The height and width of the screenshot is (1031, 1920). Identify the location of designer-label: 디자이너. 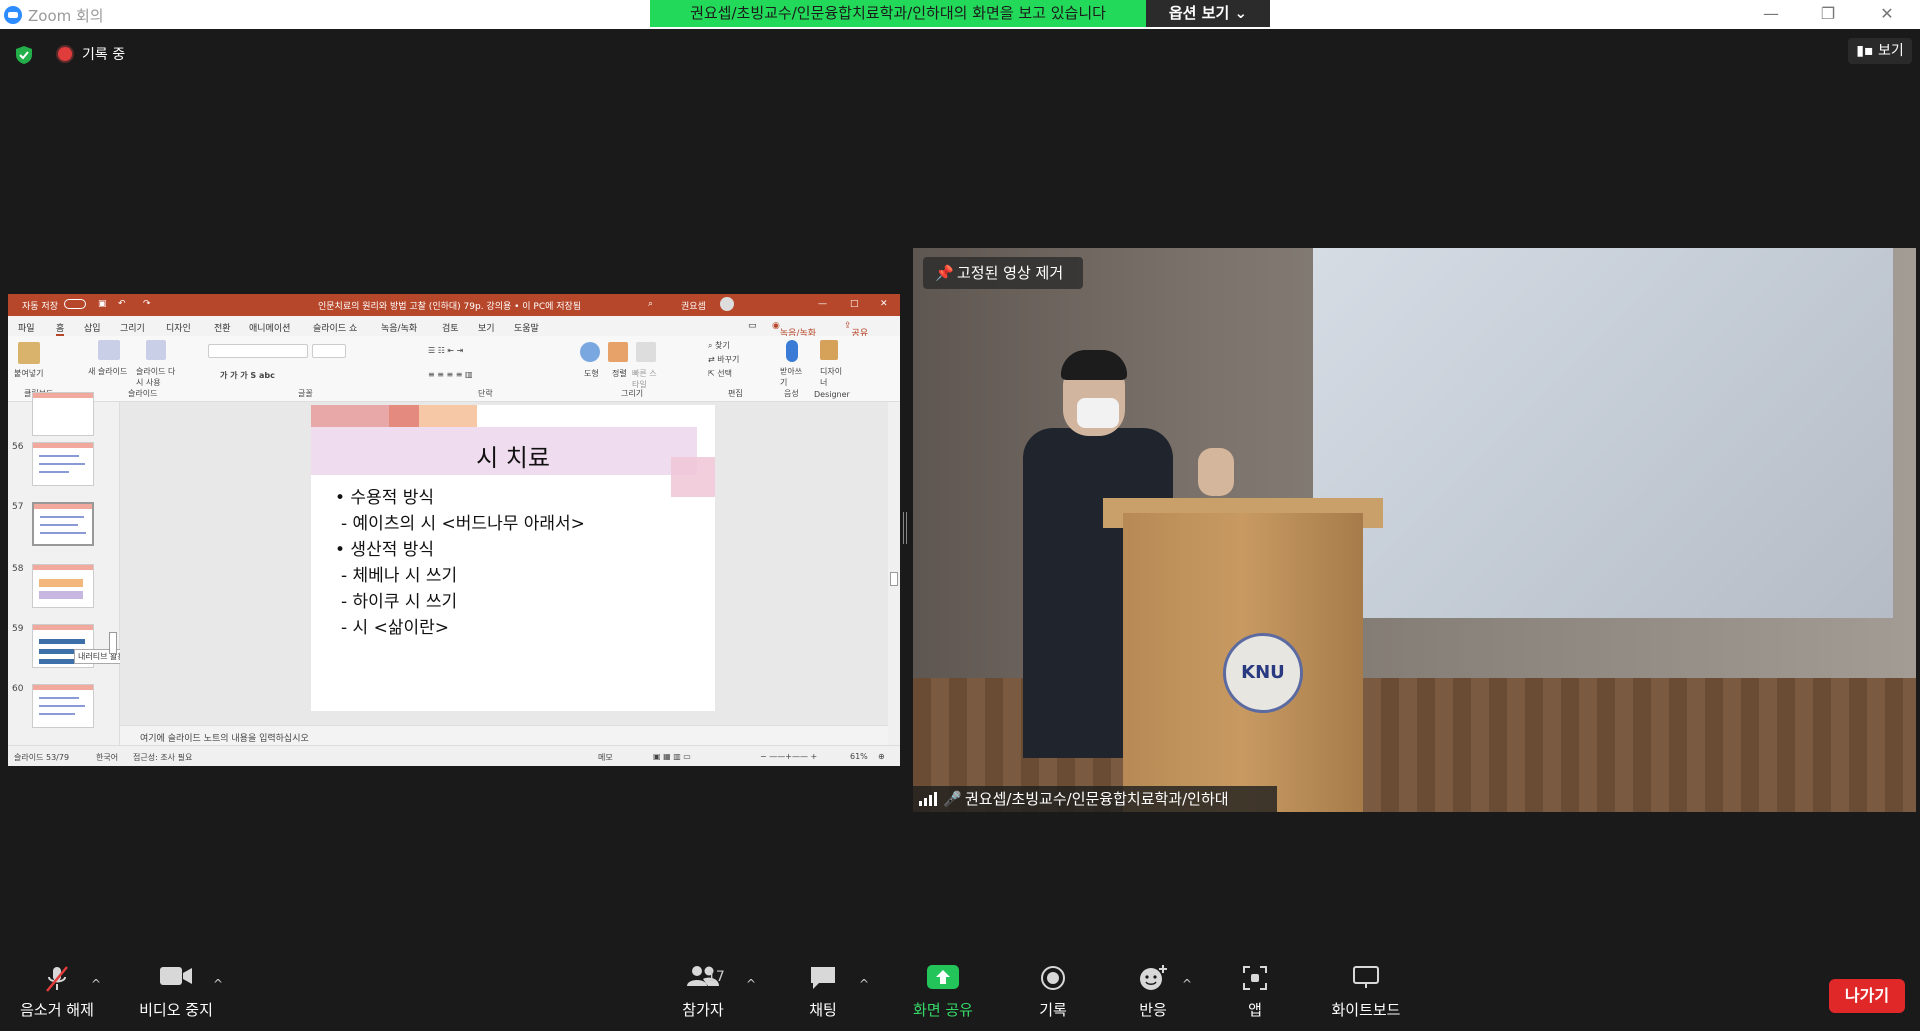
(832, 377).